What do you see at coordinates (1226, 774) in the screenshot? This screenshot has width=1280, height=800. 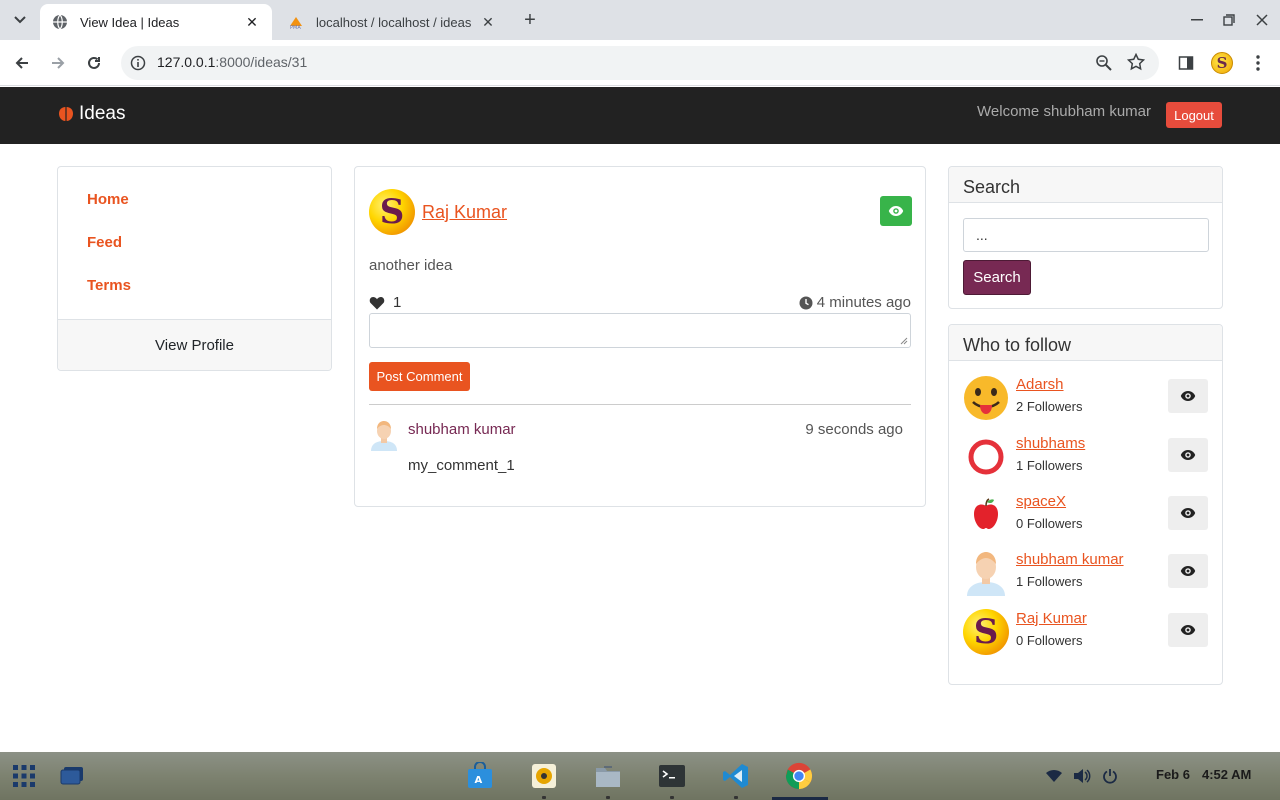 I see `clock-time: 4:52 AM` at bounding box center [1226, 774].